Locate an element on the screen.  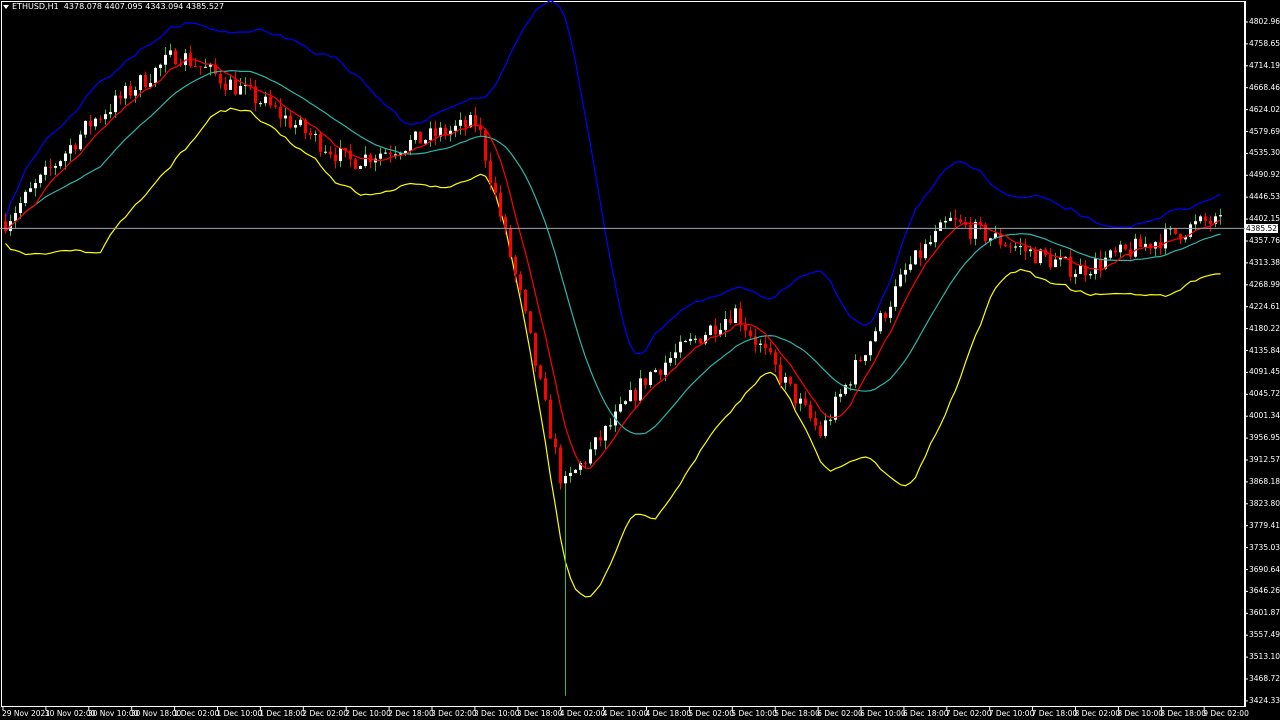
time-tick-label: 2 Dec 10:00 is located at coordinates (368, 713).